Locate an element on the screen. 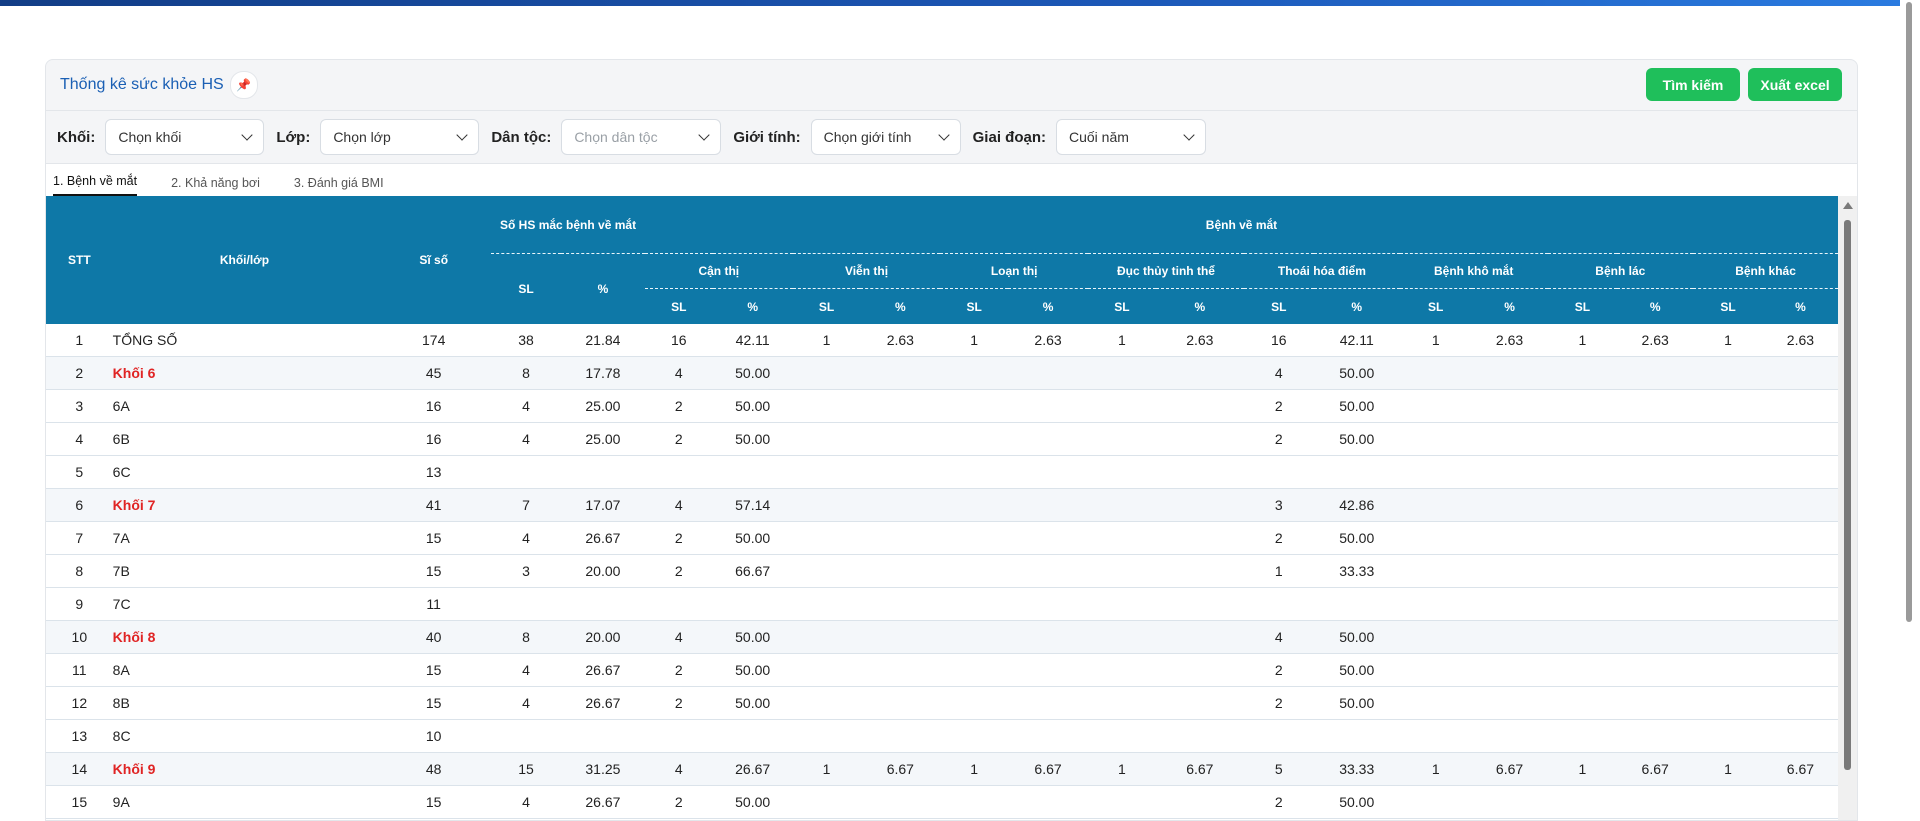 This screenshot has width=1920, height=821. cell-affected-sl is located at coordinates (526, 604).